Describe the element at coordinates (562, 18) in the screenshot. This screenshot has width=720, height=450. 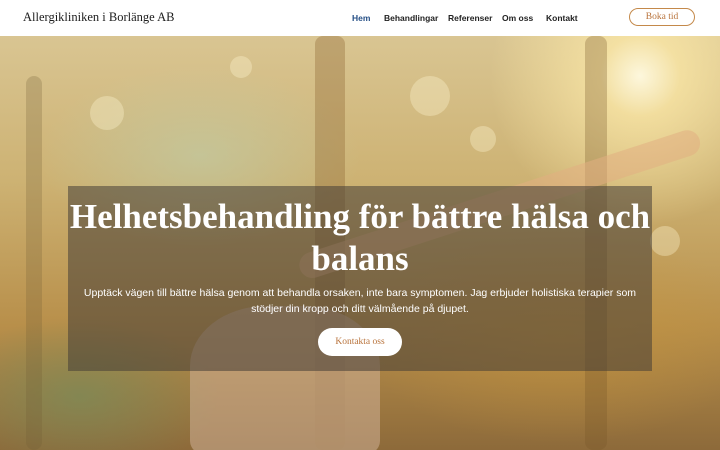
I see `nav-item-kontakt: Kontakt` at that location.